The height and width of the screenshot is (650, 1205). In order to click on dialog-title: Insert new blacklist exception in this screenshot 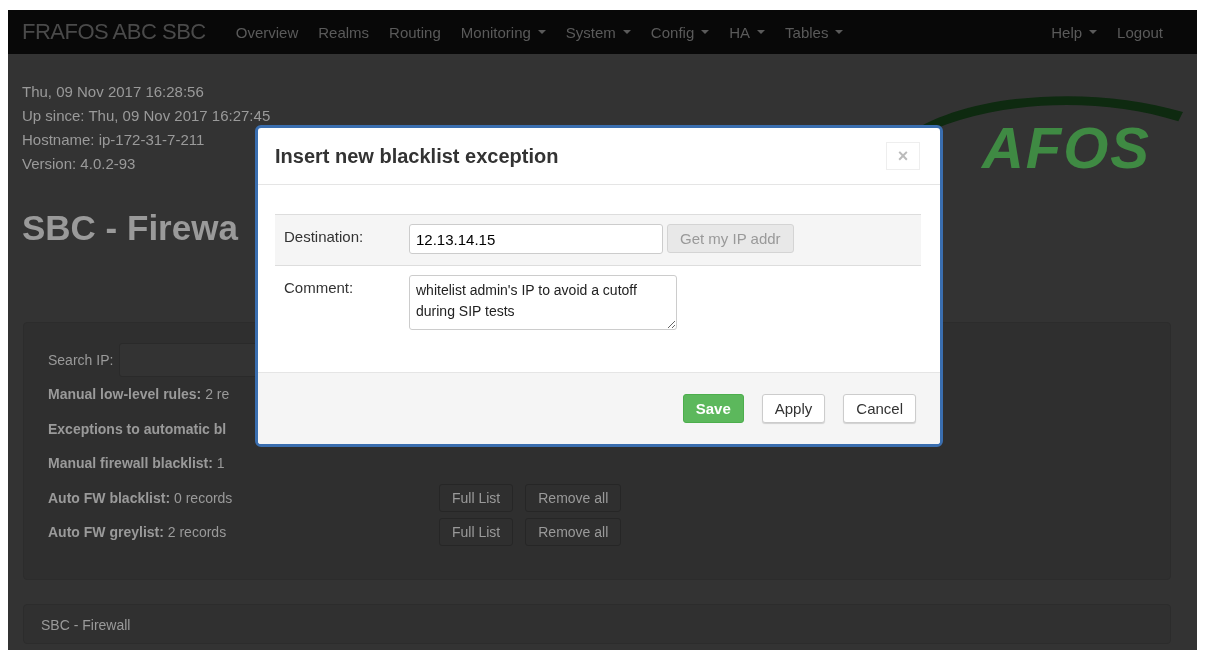, I will do `click(417, 156)`.